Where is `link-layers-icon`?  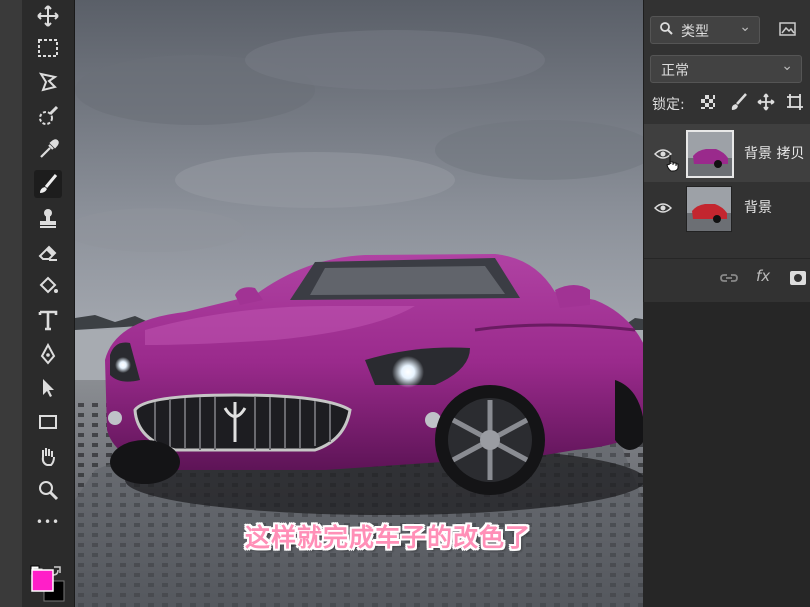
link-layers-icon is located at coordinates (729, 278).